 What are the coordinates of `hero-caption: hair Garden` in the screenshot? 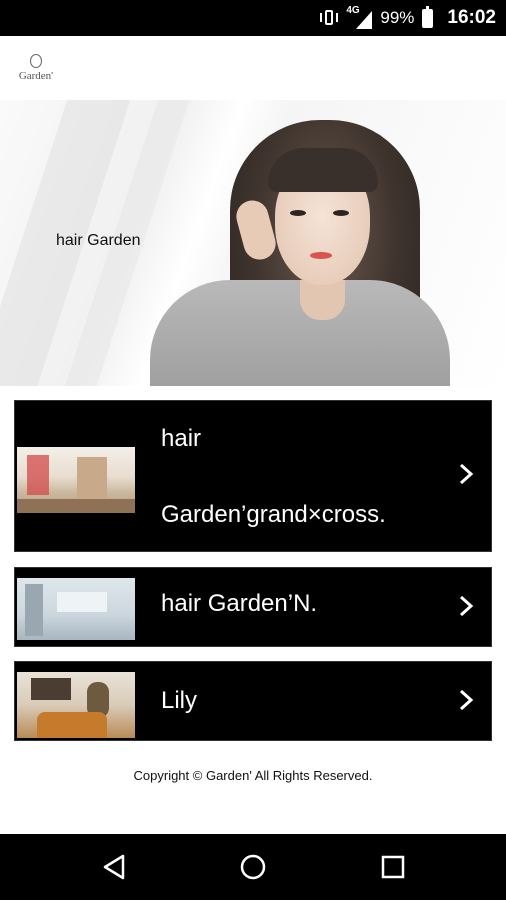 It's located at (98, 240).